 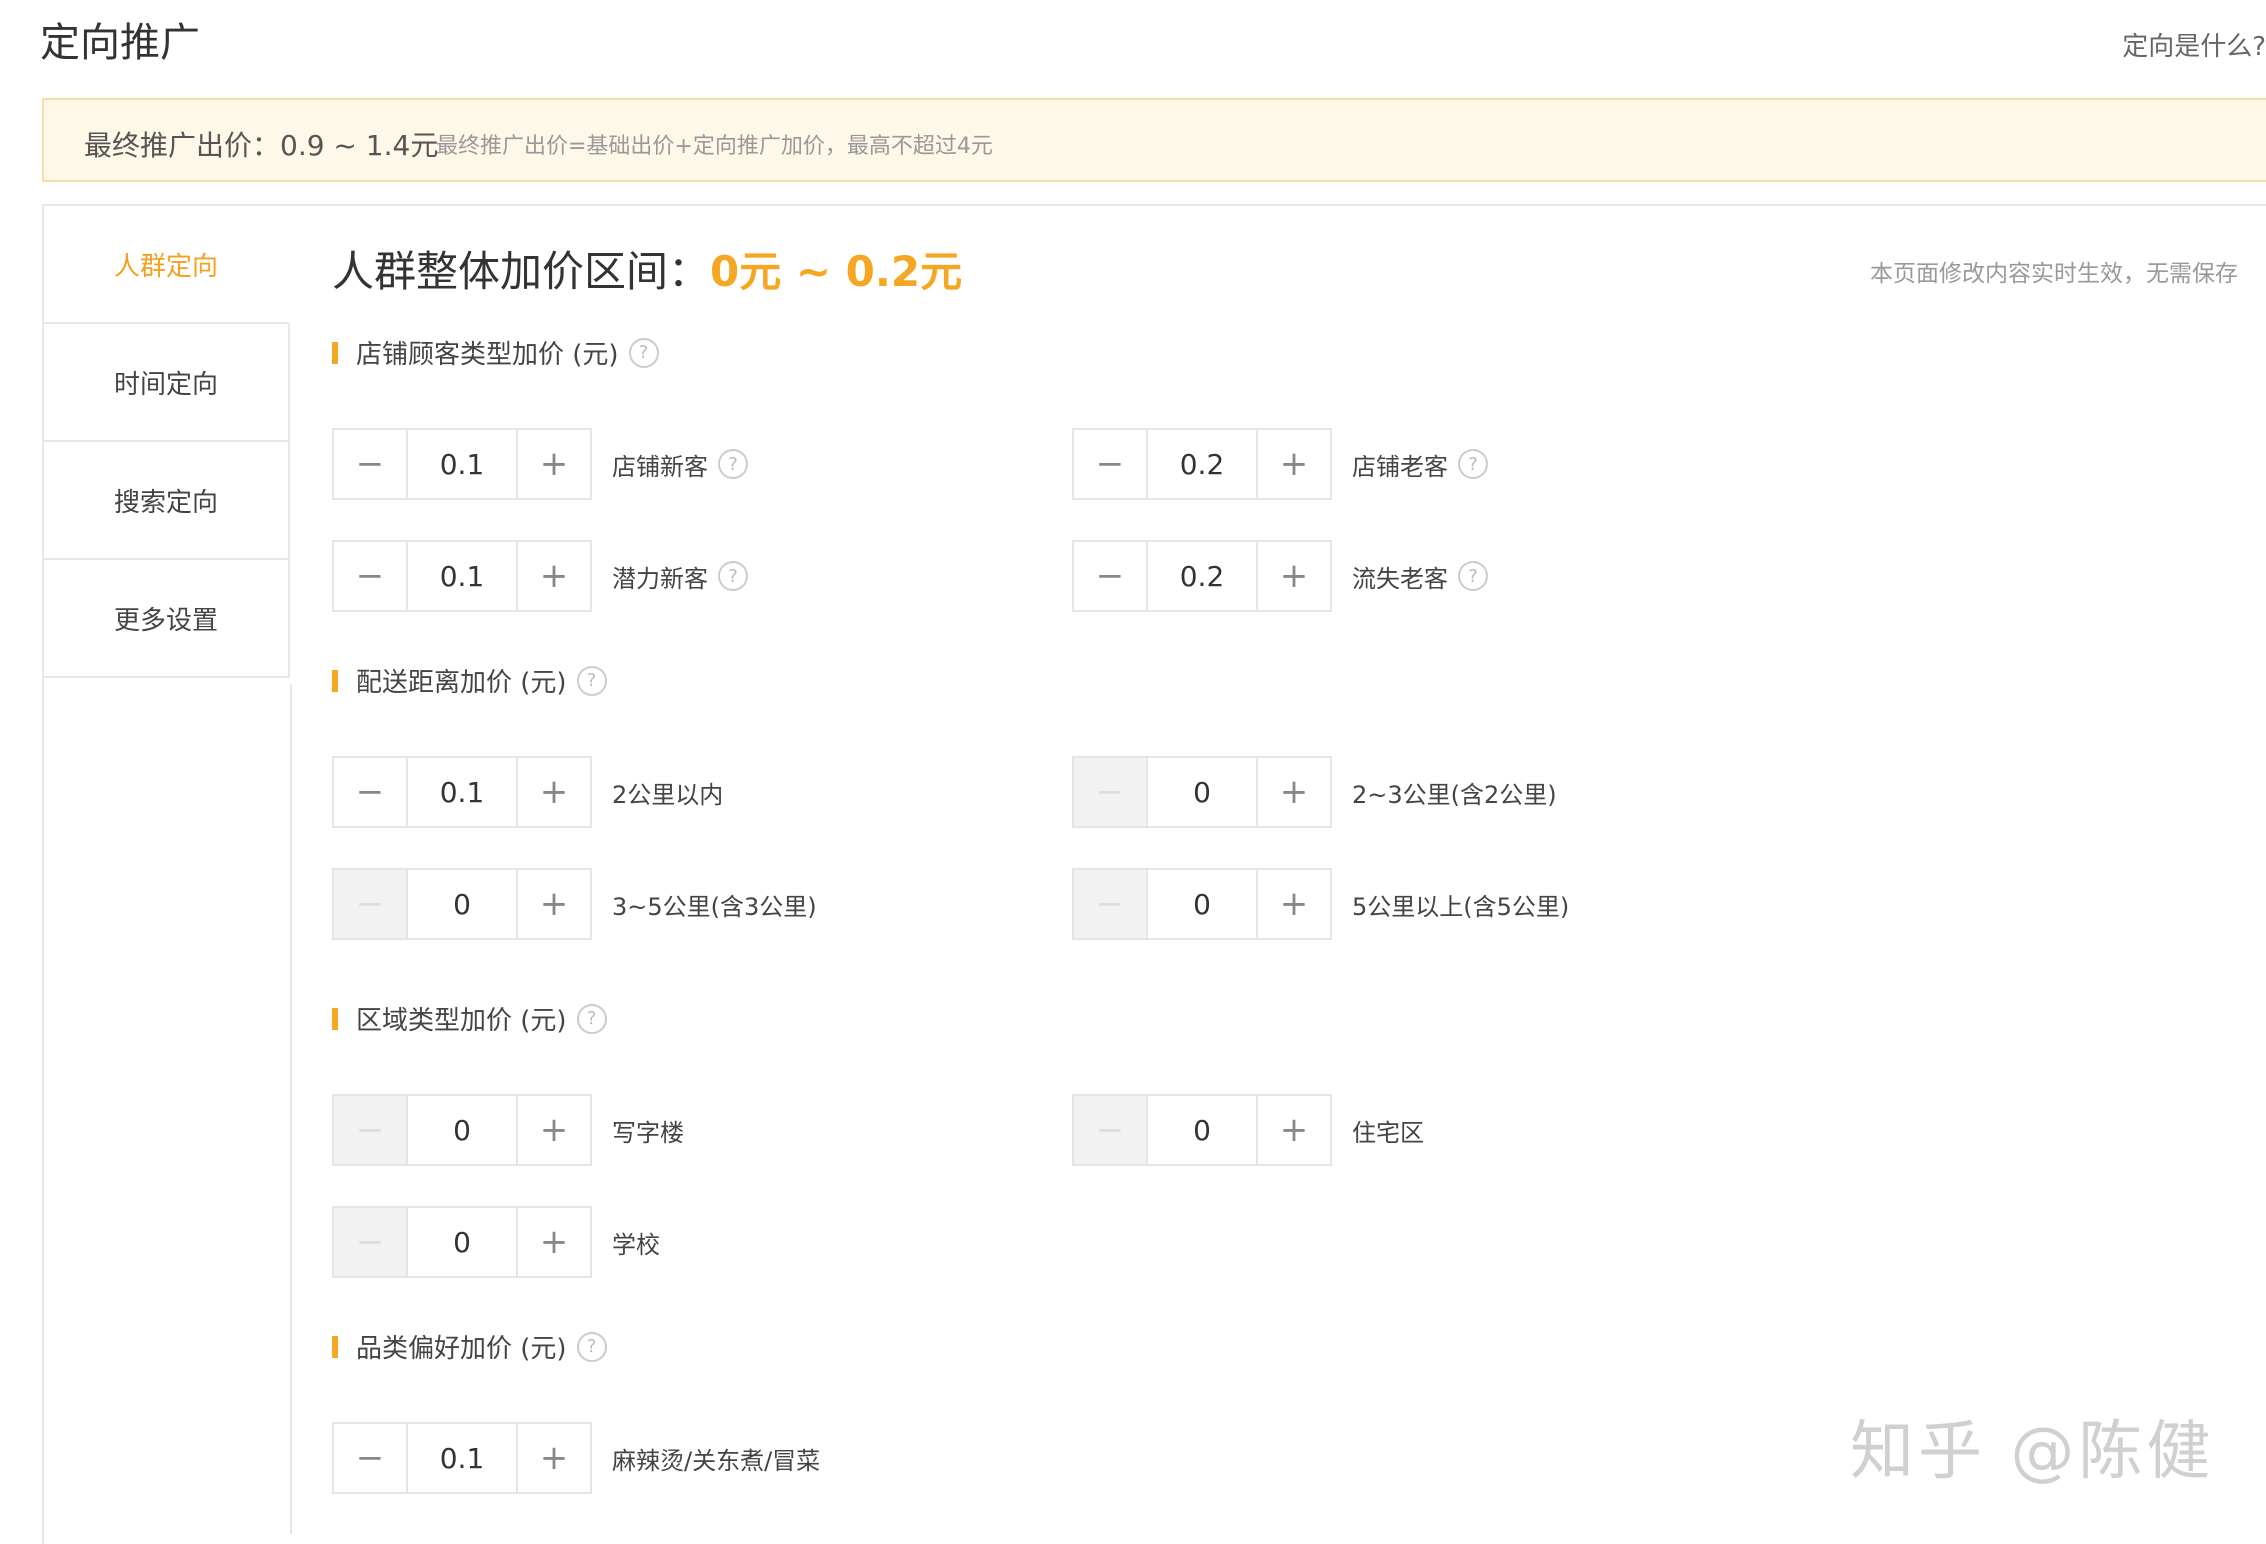 I want to click on stepper-label-text: 学校, so click(x=636, y=1244).